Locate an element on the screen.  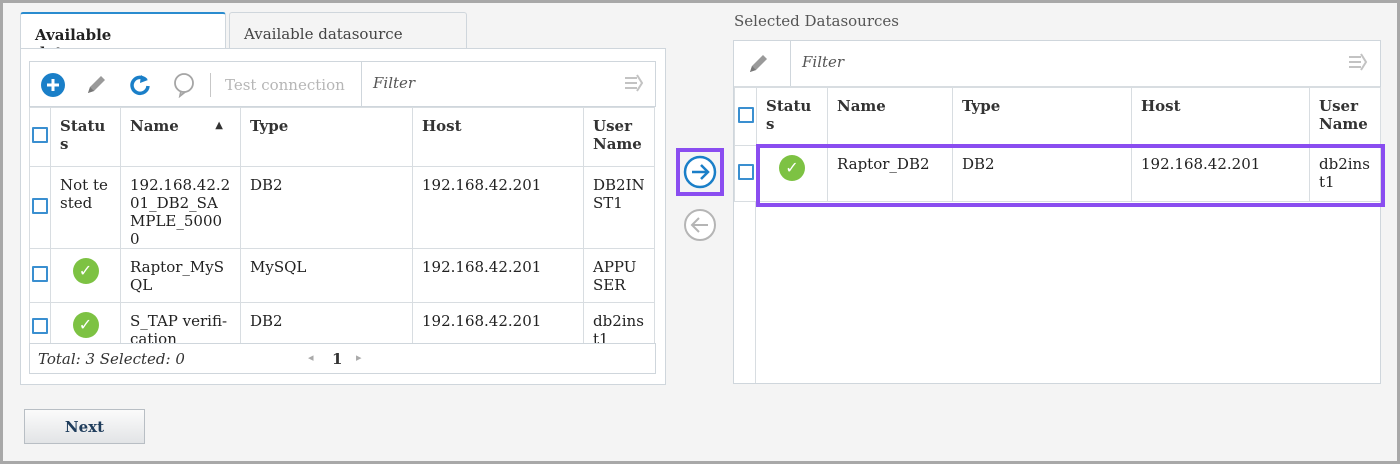
move-right-arrow-icon is located at coordinates (700, 172).